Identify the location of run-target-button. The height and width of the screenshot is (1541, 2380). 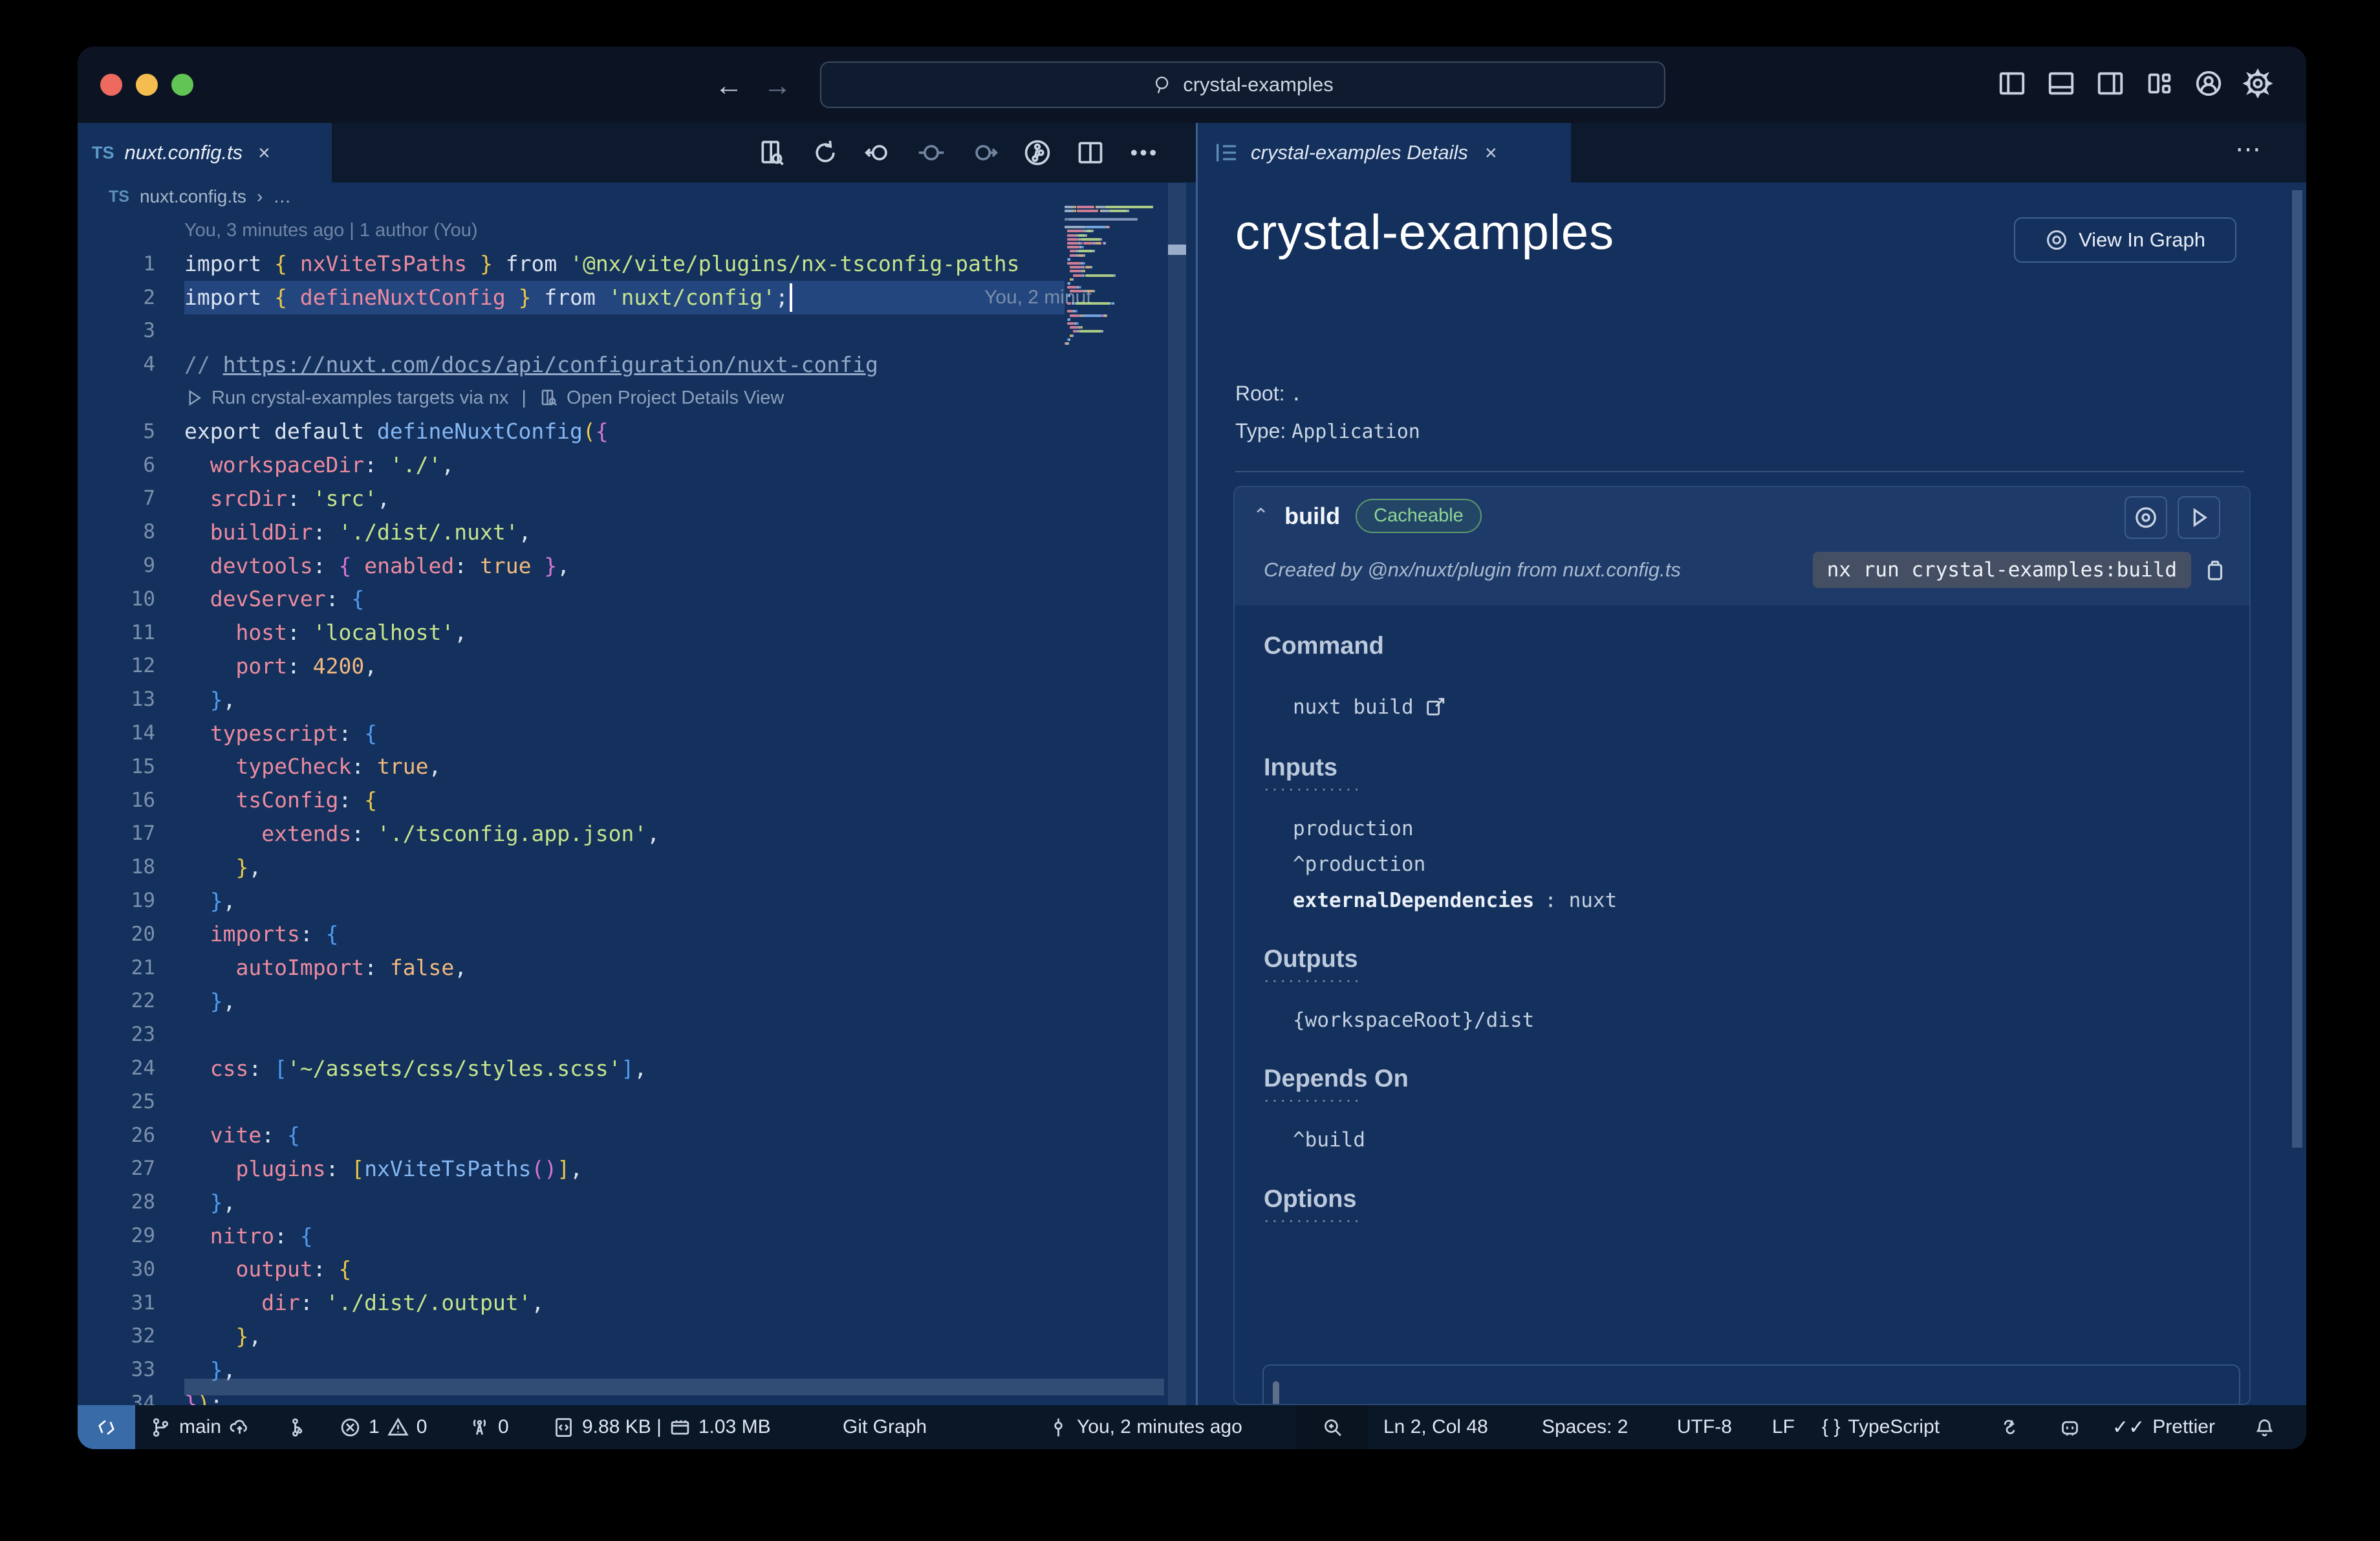
(2199, 517).